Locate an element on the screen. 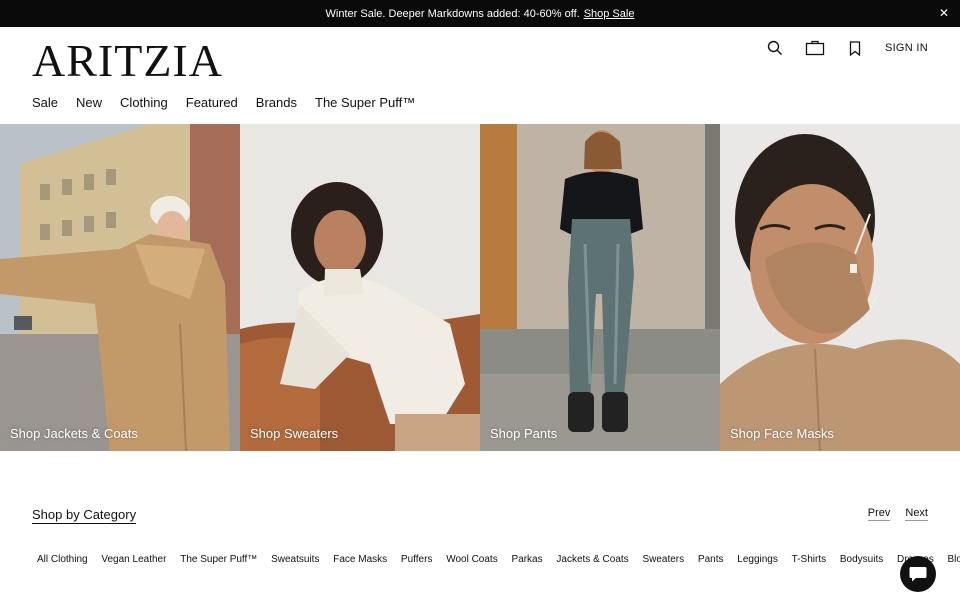 This screenshot has width=960, height=600. category-link: Blouses is located at coordinates (954, 559).